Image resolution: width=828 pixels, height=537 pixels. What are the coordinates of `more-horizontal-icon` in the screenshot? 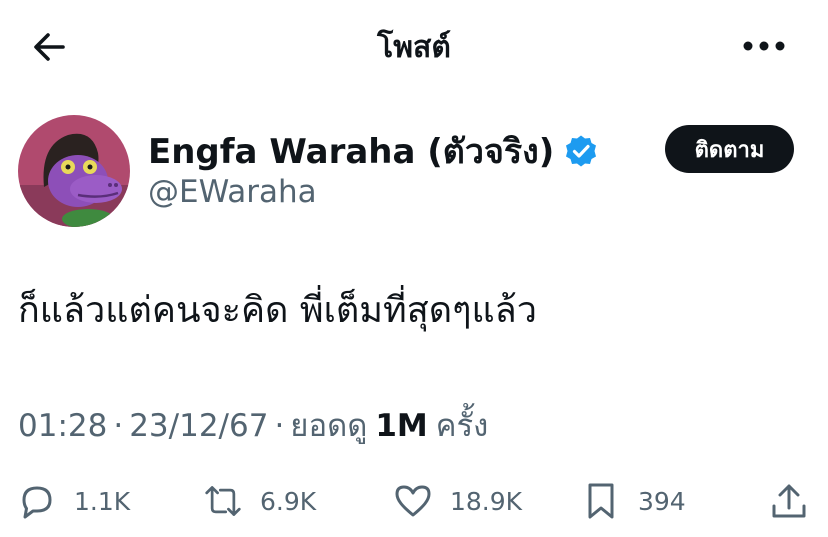 It's located at (764, 46).